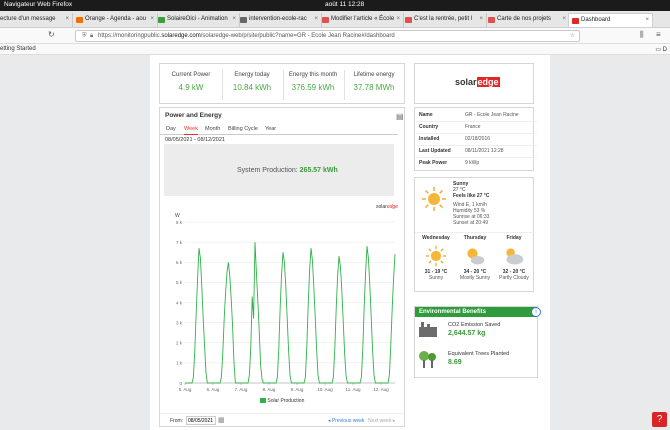 The image size is (670, 430). Describe the element at coordinates (252, 87) in the screenshot. I see `kpi-value: 10.84 kWh` at that location.